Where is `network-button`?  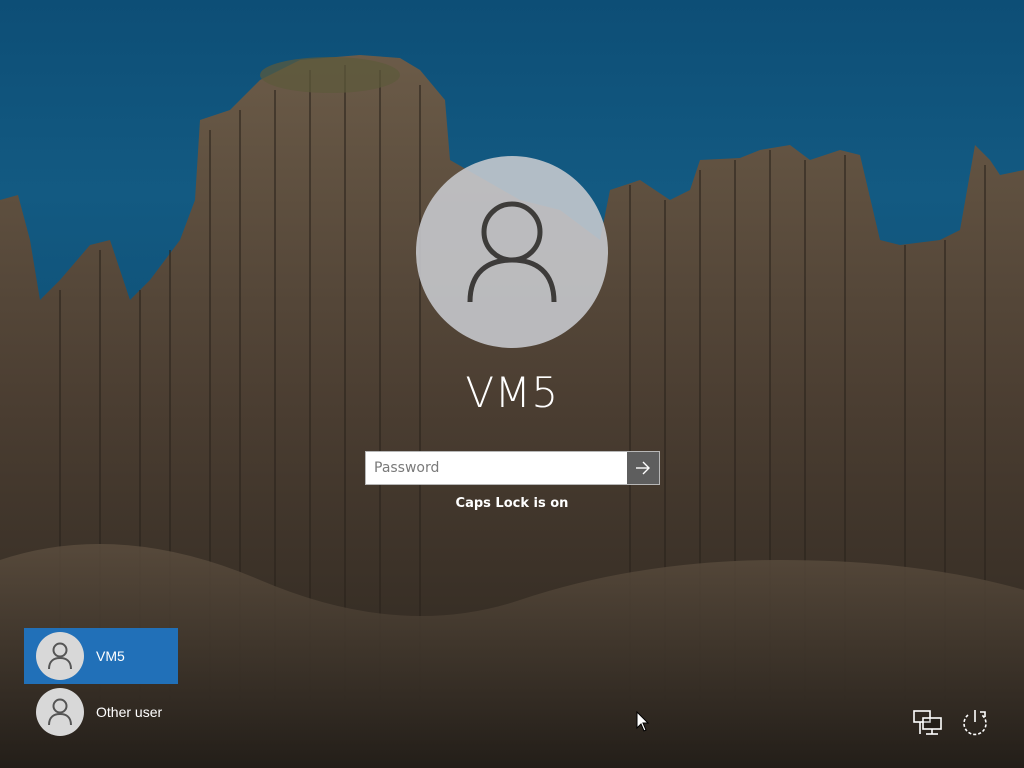
network-button is located at coordinates (927, 723).